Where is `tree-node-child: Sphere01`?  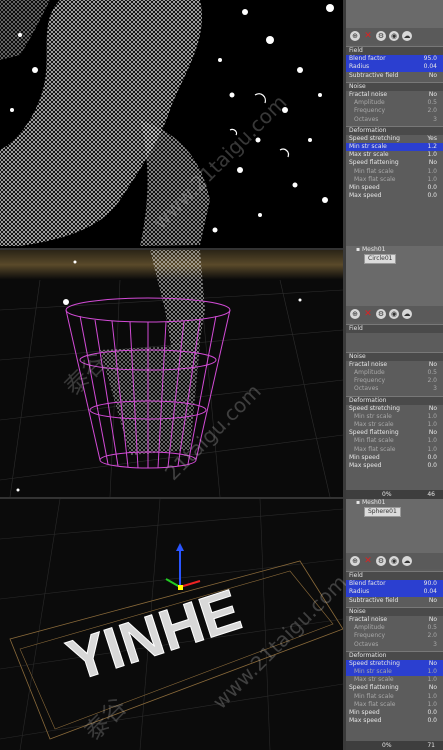 tree-node-child: Sphere01 is located at coordinates (394, 512).